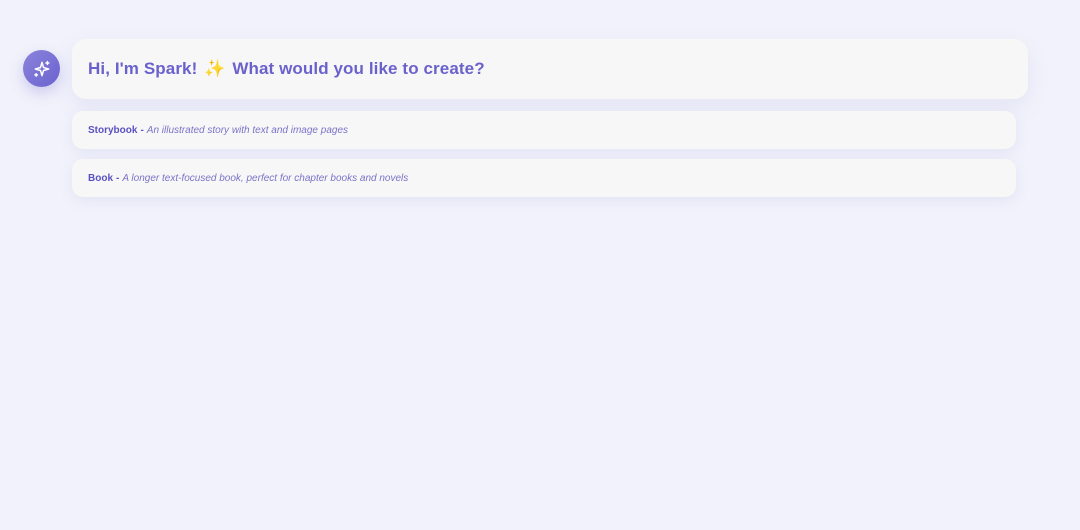 The width and height of the screenshot is (1080, 530). Describe the element at coordinates (215, 68) in the screenshot. I see `sparkle-emoji-icon: ✨` at that location.